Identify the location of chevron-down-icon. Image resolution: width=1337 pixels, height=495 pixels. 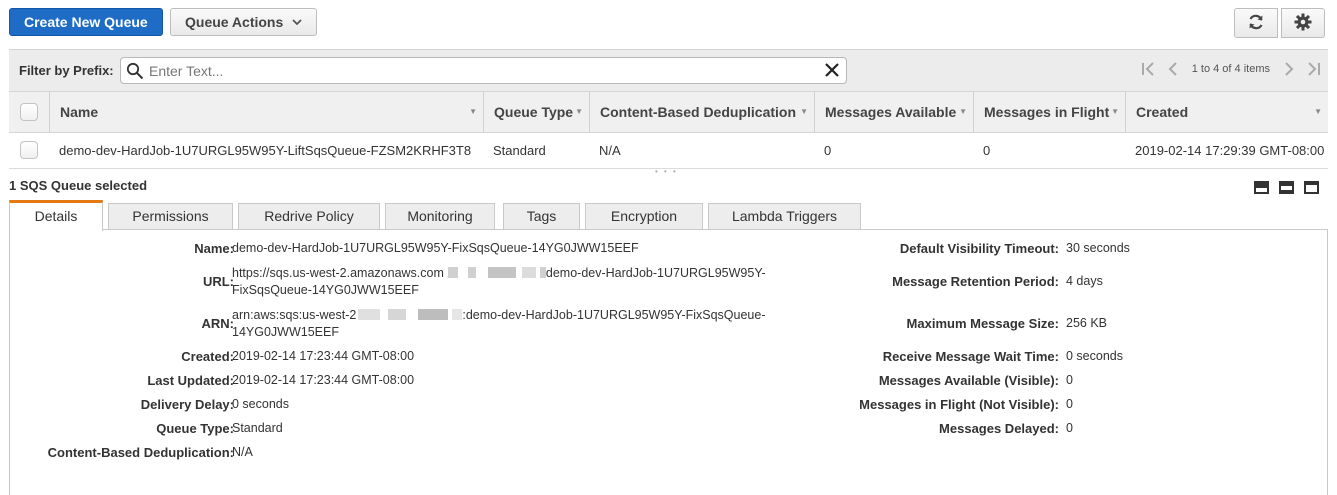
(297, 27).